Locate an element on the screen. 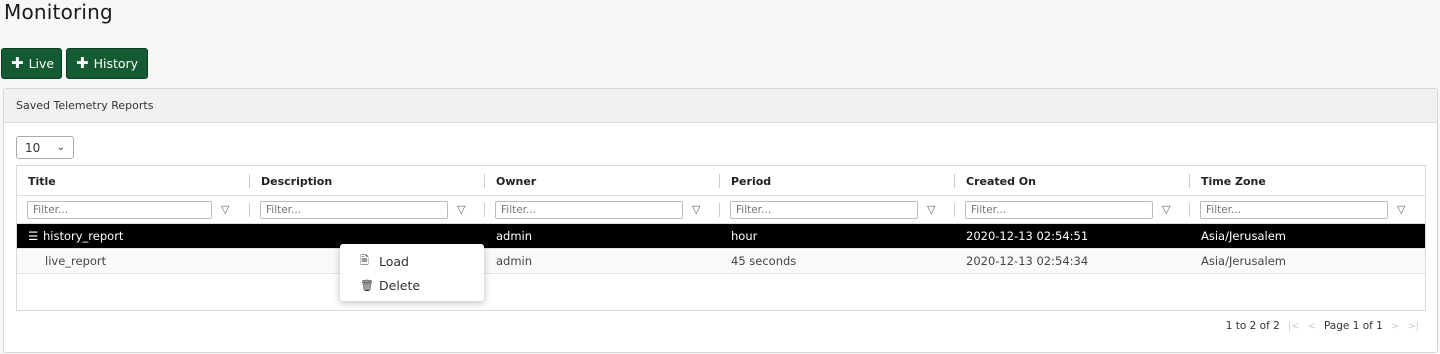 Image resolution: width=1440 pixels, height=354 pixels. previous-page-icon: < is located at coordinates (1312, 326).